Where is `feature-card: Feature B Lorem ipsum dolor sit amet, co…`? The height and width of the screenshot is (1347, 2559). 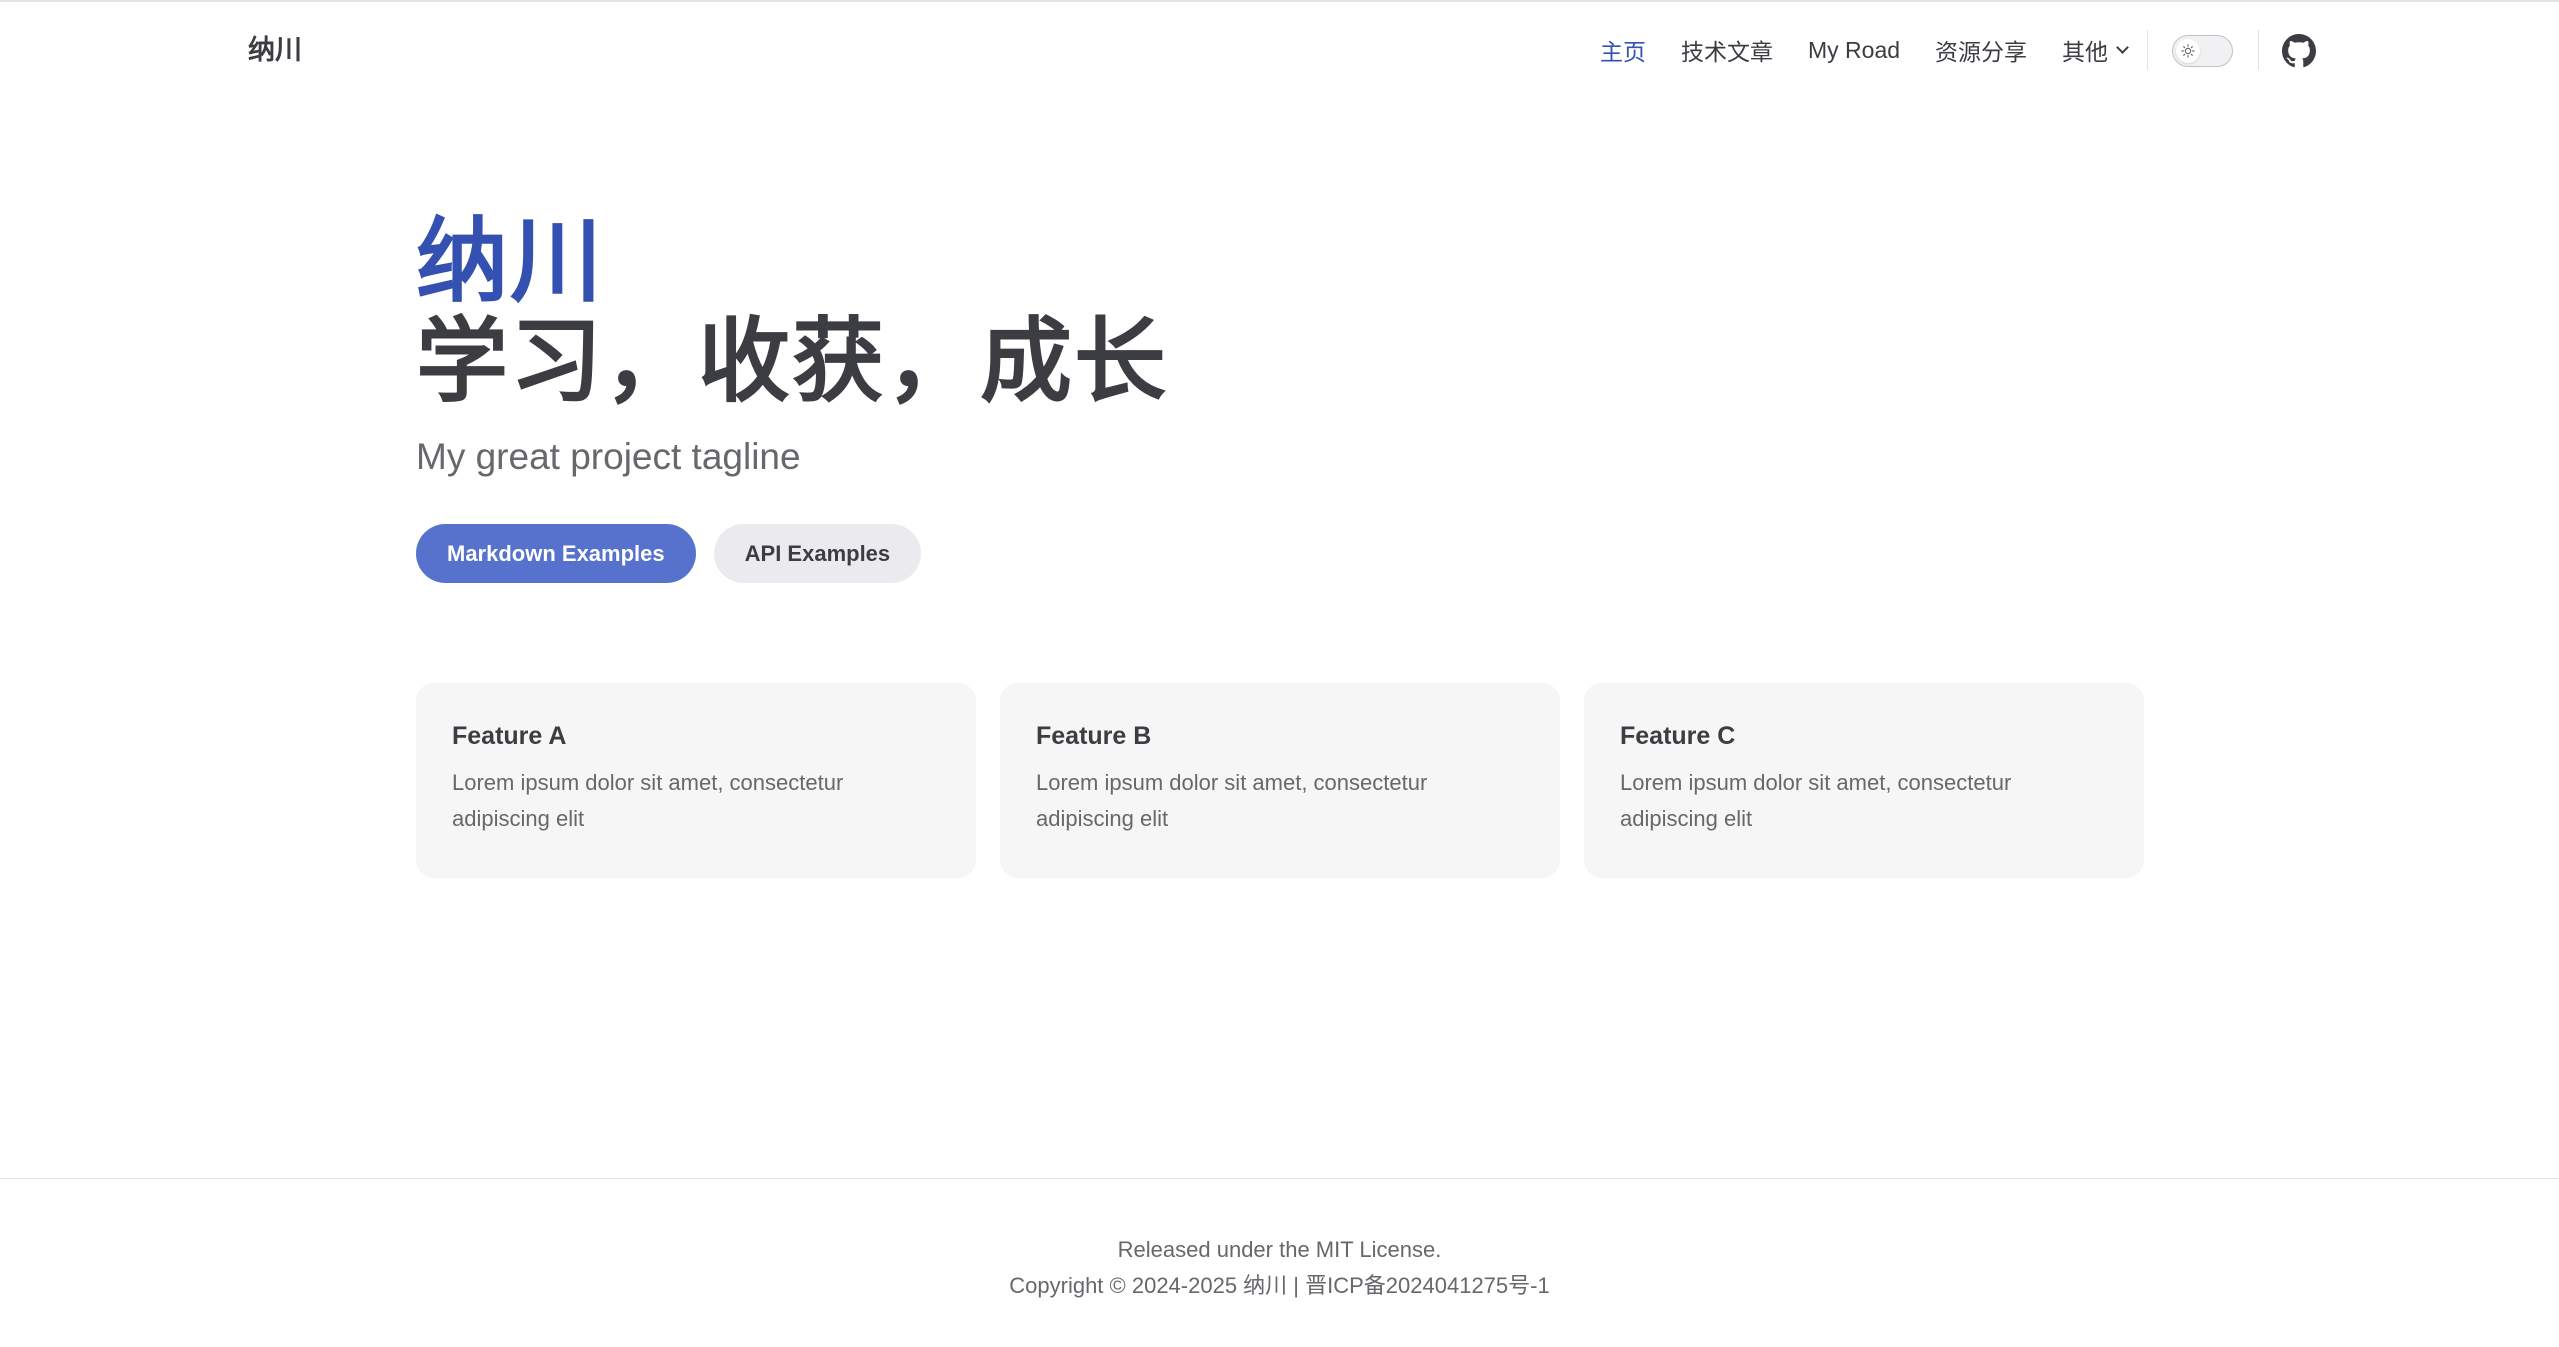 feature-card: Feature B Lorem ipsum dolor sit amet, co… is located at coordinates (1280, 780).